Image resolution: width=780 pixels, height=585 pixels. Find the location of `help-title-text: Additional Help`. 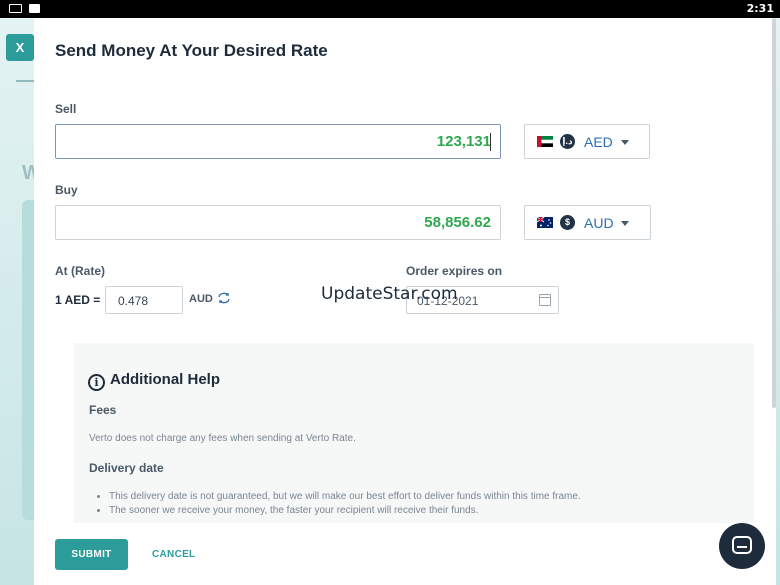

help-title-text: Additional Help is located at coordinates (165, 379).